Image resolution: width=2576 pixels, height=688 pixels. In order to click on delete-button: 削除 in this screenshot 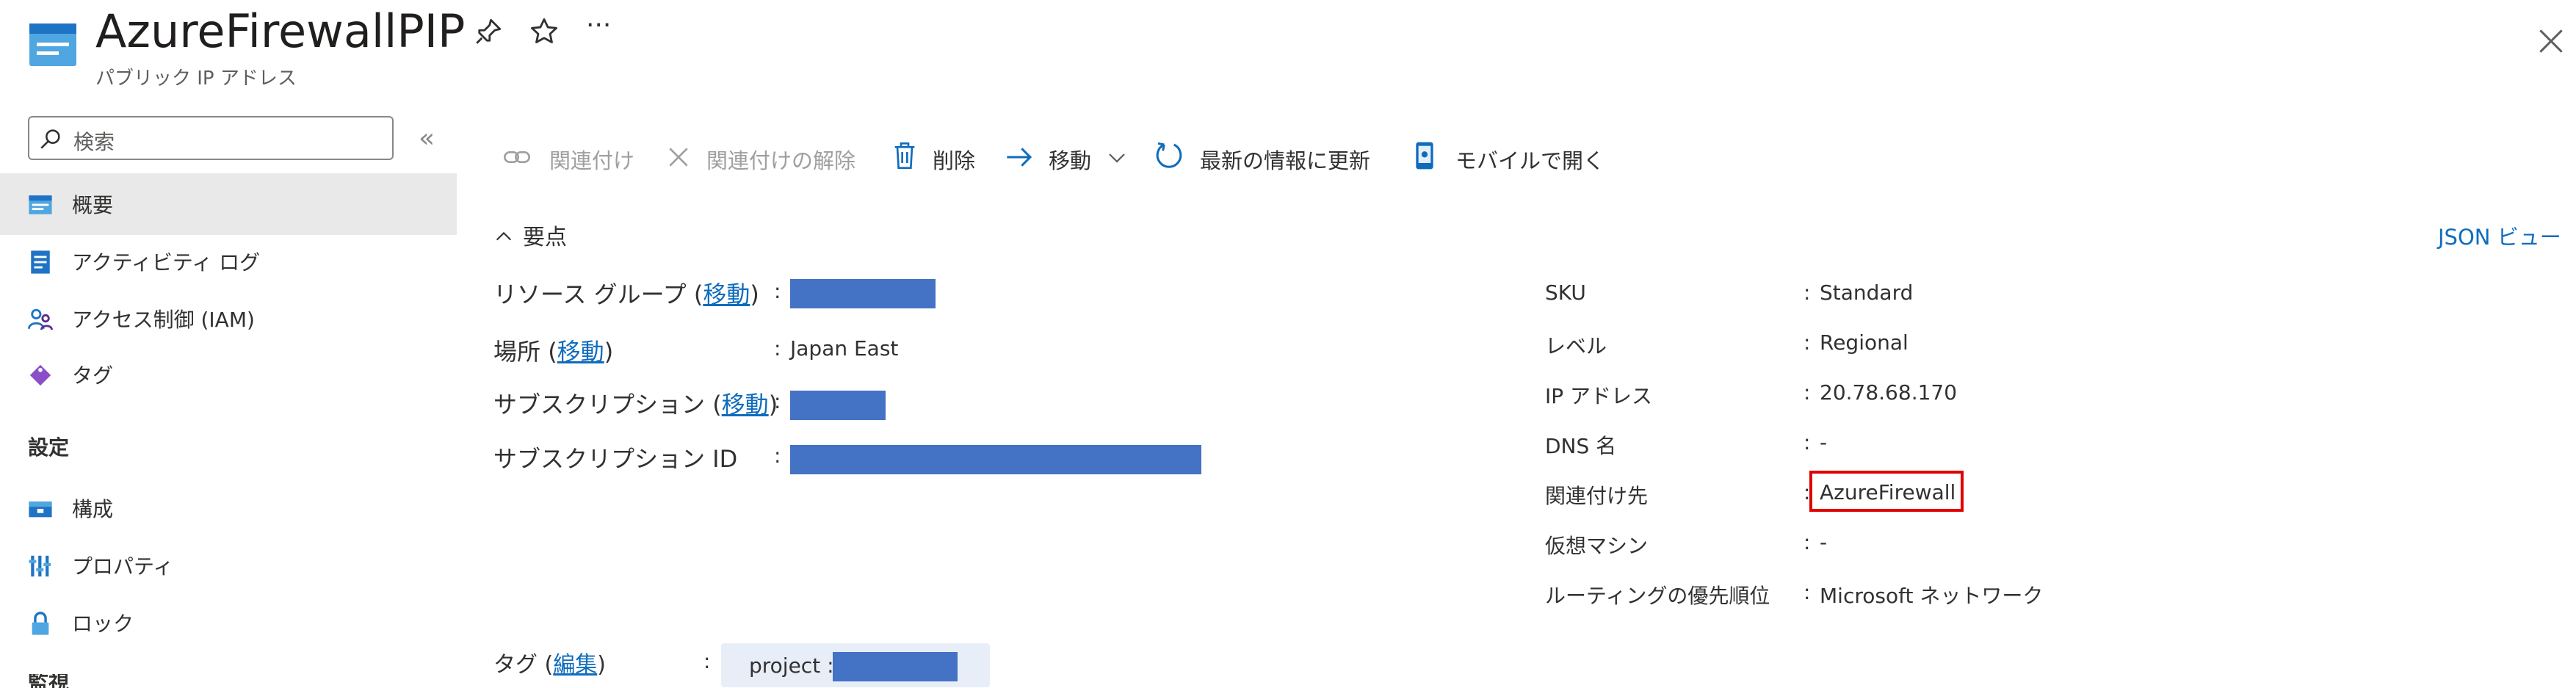, I will do `click(954, 159)`.